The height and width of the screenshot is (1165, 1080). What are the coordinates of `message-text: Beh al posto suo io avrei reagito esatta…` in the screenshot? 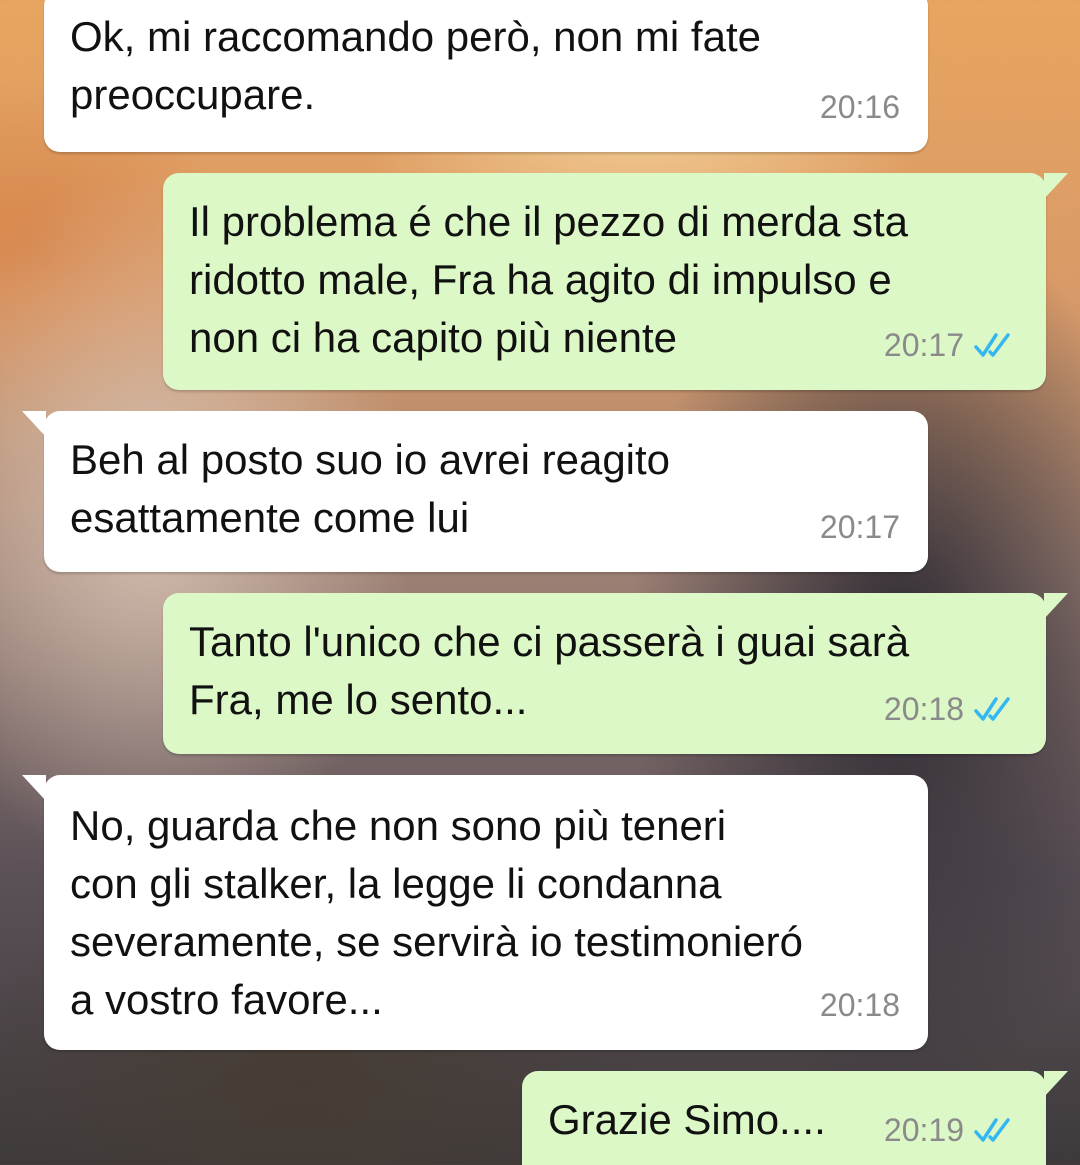 It's located at (370, 488).